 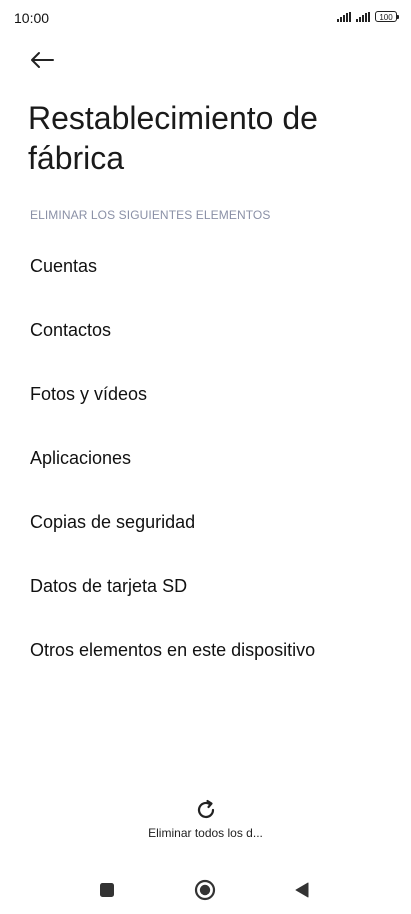 What do you see at coordinates (205, 809) in the screenshot?
I see `refresh-icon` at bounding box center [205, 809].